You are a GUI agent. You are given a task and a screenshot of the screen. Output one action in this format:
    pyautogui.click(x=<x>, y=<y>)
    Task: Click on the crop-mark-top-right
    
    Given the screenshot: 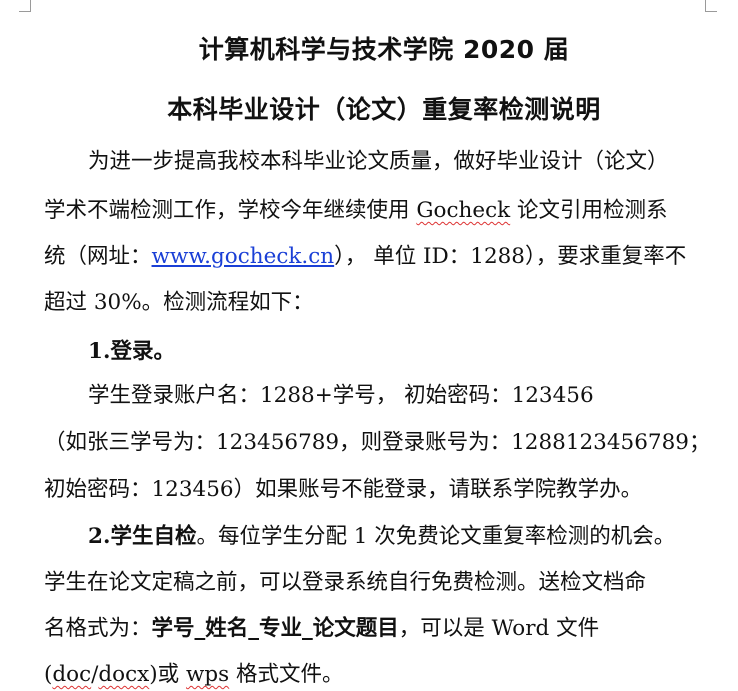 What is the action you would take?
    pyautogui.click(x=711, y=6)
    